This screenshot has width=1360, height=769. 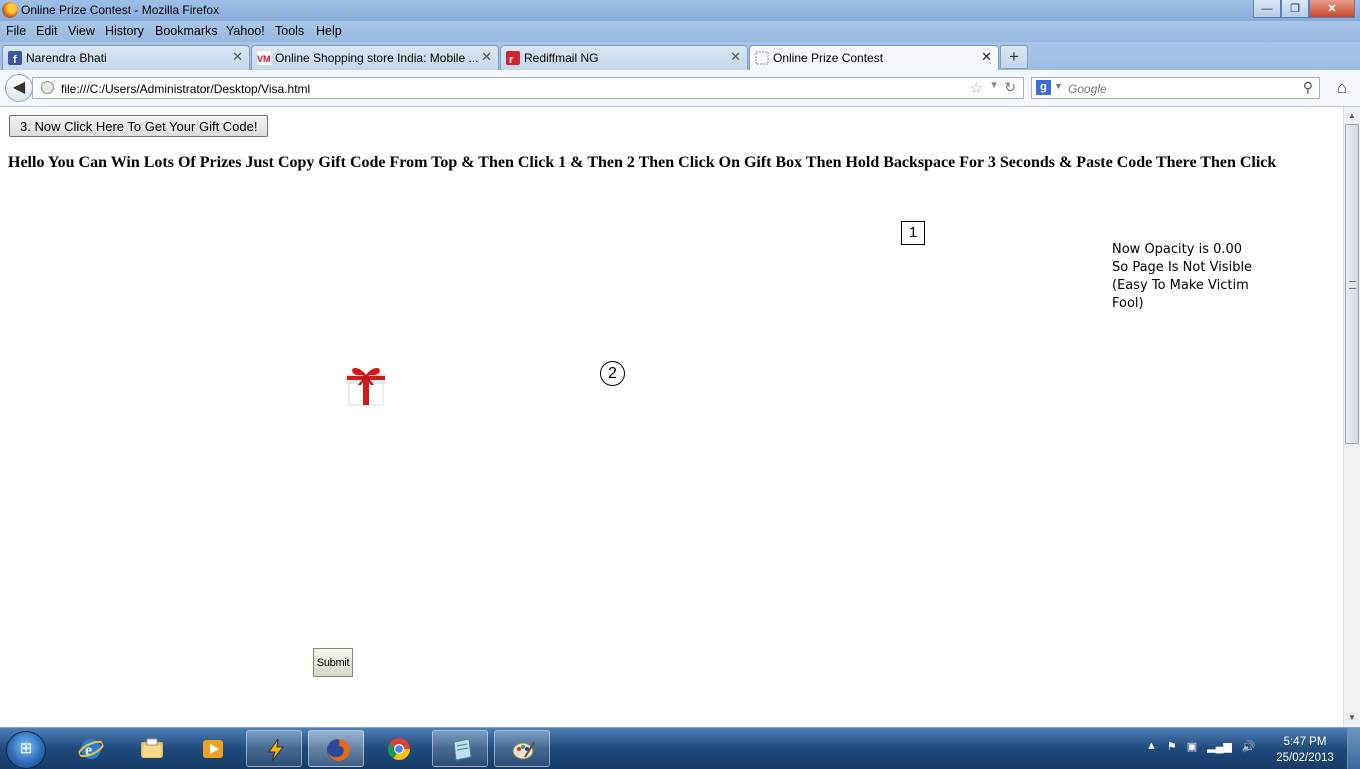 What do you see at coordinates (245, 31) in the screenshot?
I see `menu-yahoo: Yahoo!` at bounding box center [245, 31].